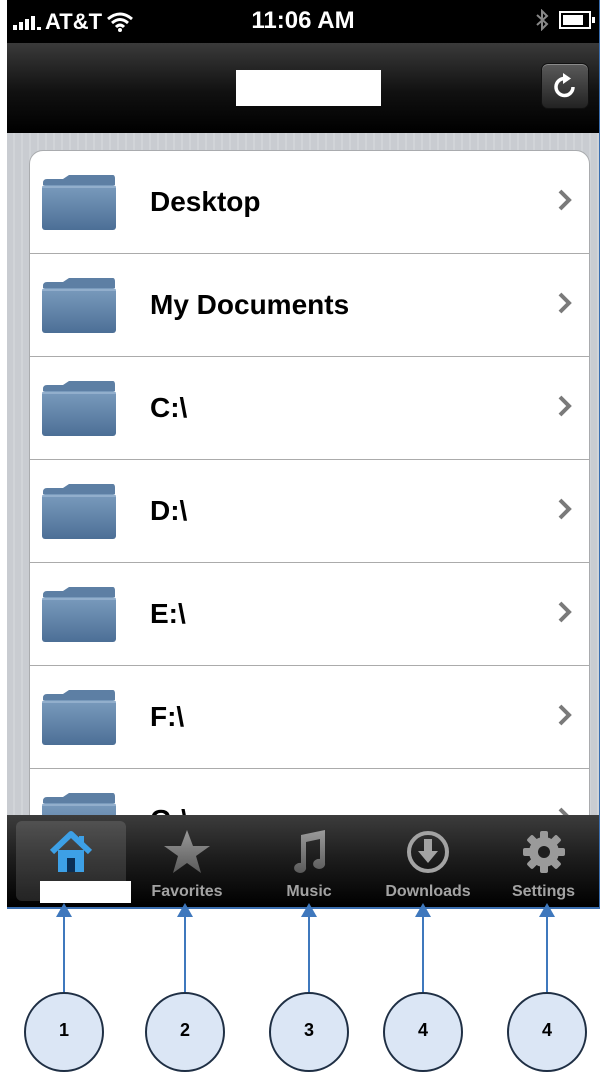  I want to click on folder-label: F:\, so click(167, 716).